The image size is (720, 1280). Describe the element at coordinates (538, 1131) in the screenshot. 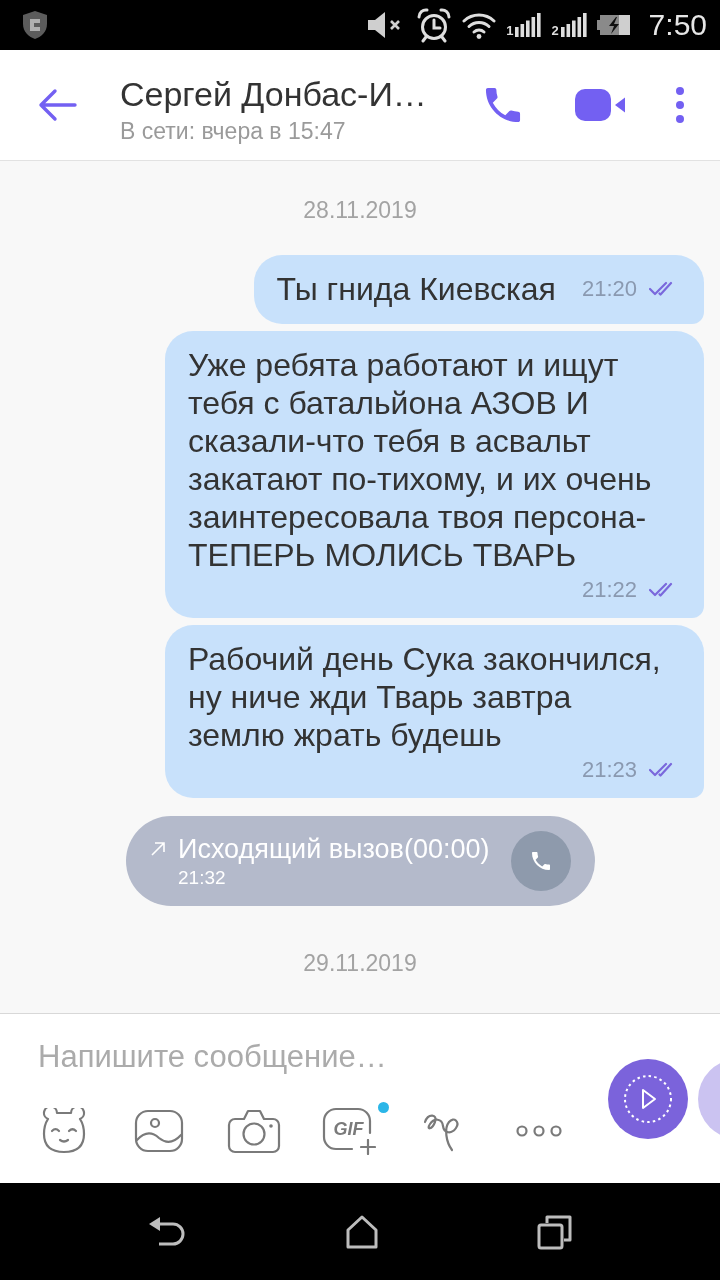

I see `more-dots-icon` at that location.